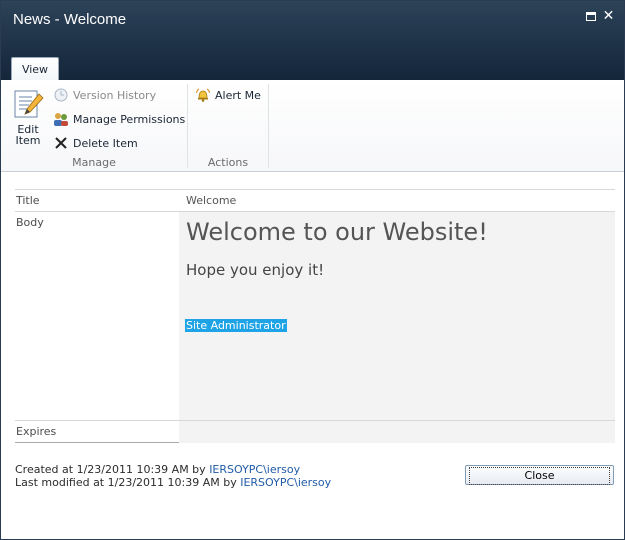 Image resolution: width=625 pixels, height=540 pixels. I want to click on delete-icon, so click(61, 143).